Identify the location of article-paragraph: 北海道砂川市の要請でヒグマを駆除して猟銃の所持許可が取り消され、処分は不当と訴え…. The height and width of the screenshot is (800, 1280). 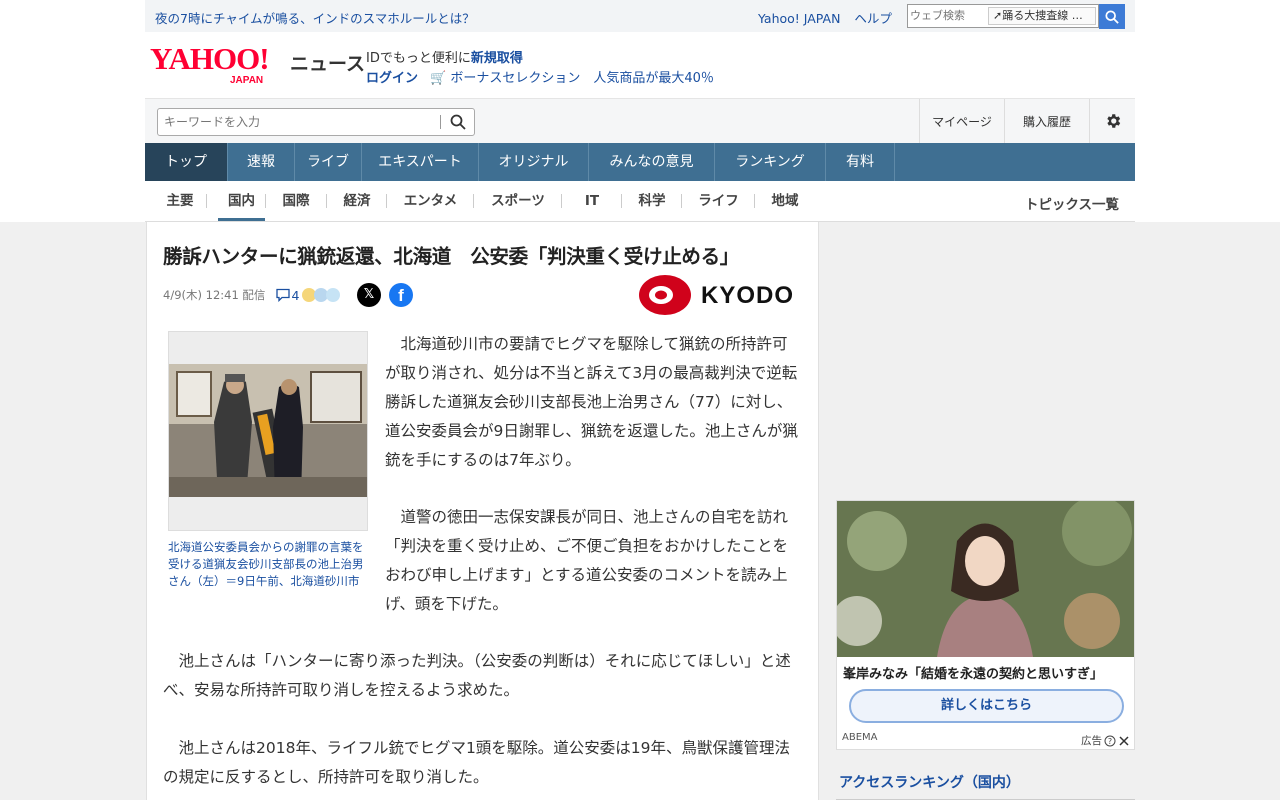
(591, 402).